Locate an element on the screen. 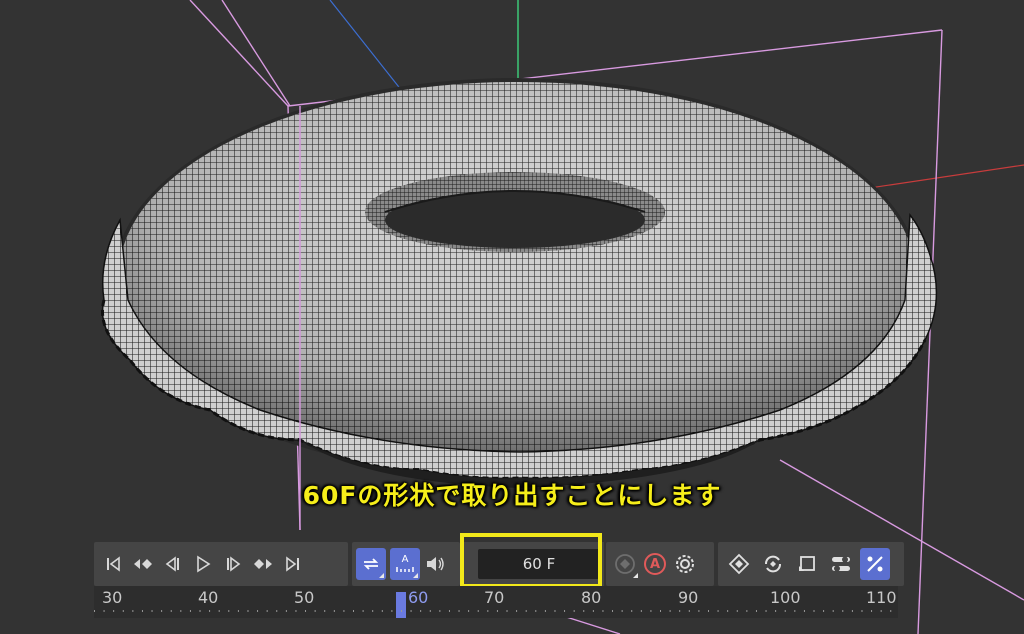 The width and height of the screenshot is (1024, 634). tick-label: 50 is located at coordinates (304, 597).